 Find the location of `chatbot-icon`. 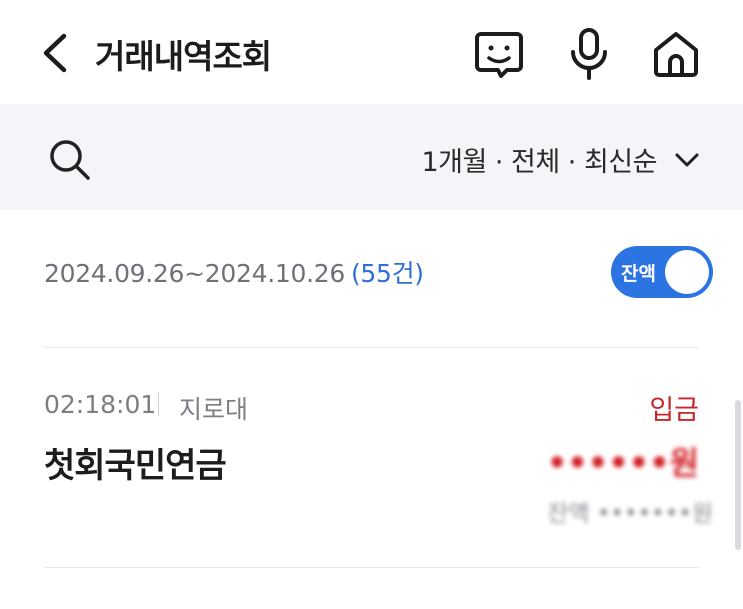

chatbot-icon is located at coordinates (499, 54).